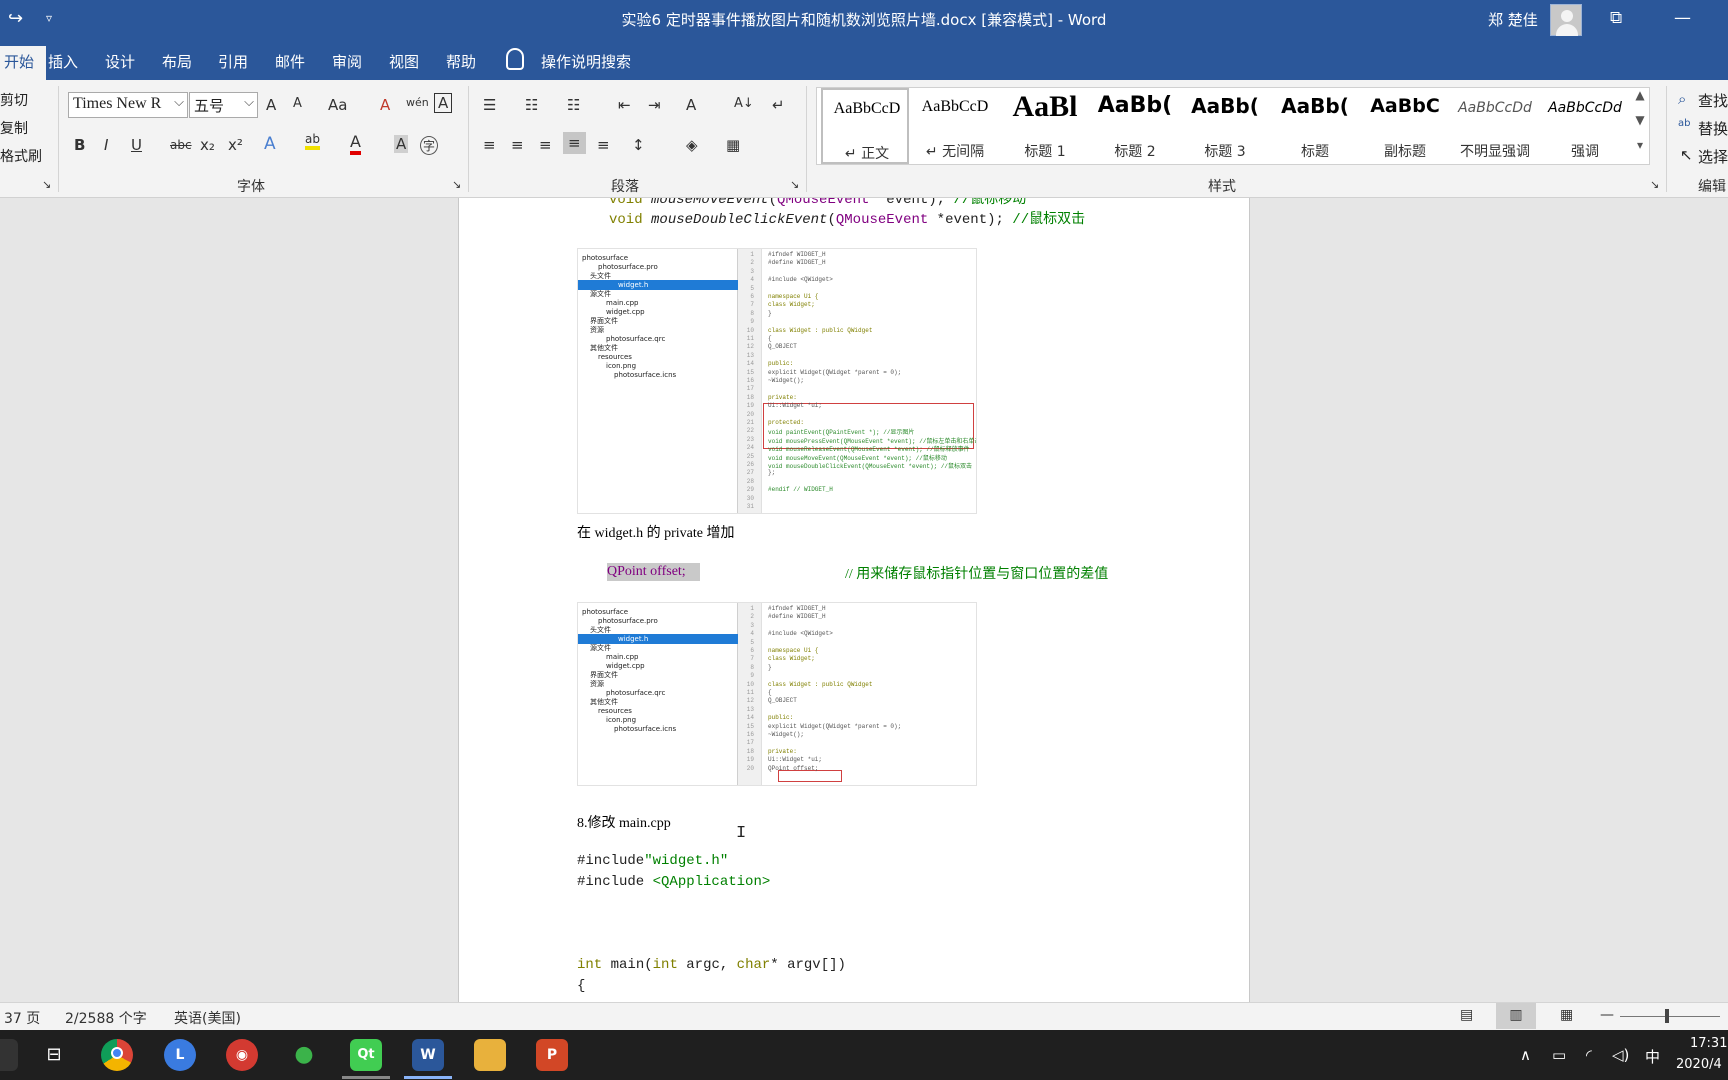 The width and height of the screenshot is (1728, 1080). I want to click on volume-icon: ◁), so click(1620, 1055).